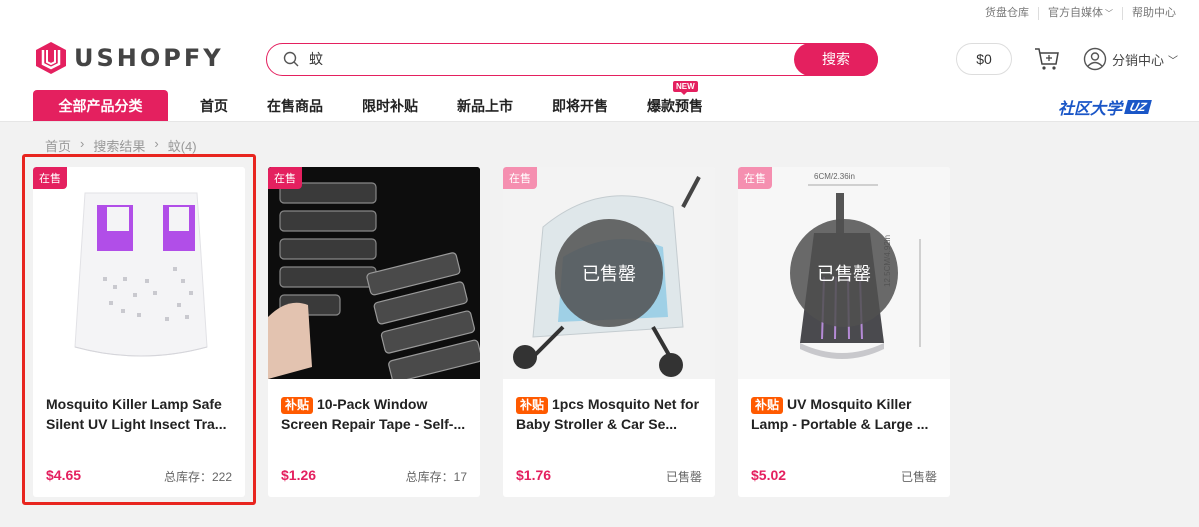 Image resolution: width=1199 pixels, height=527 pixels. What do you see at coordinates (984, 59) in the screenshot?
I see `balance-button: $0` at bounding box center [984, 59].